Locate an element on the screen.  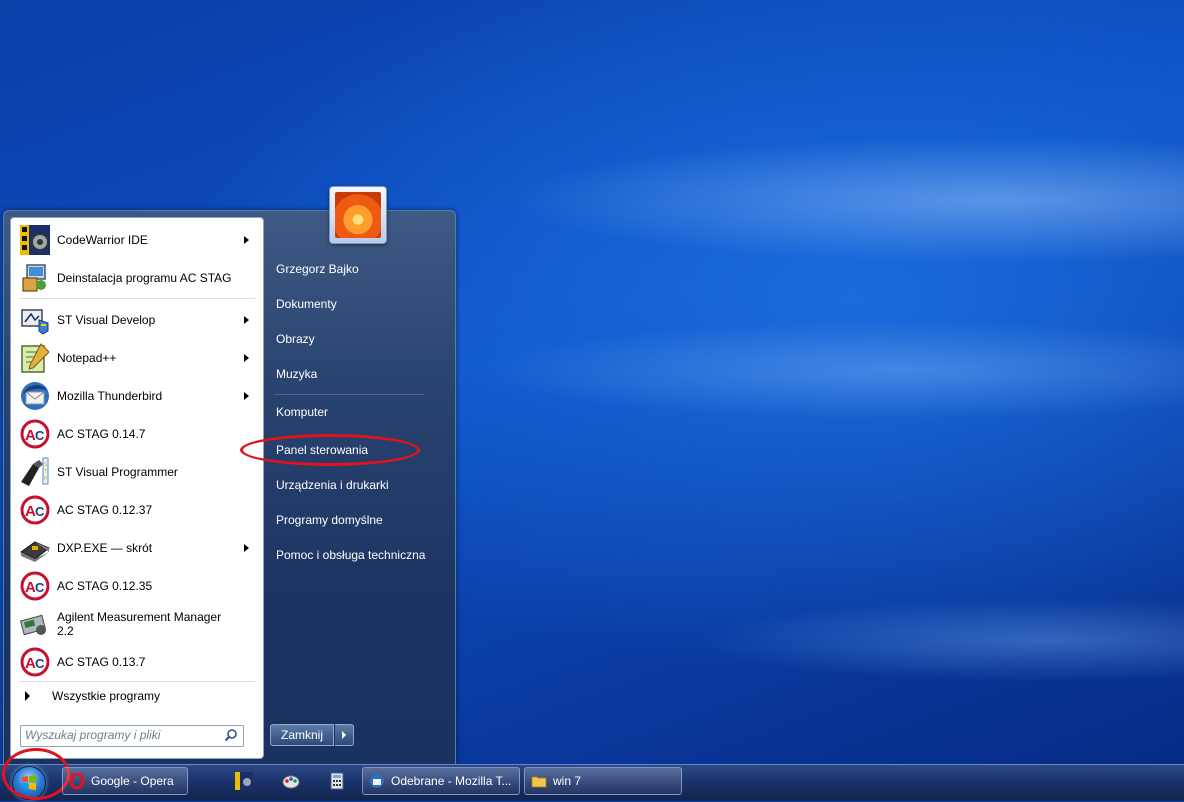
program-item-thunderbird: Mozilla Thunderbird is located at coordinates (137, 396).